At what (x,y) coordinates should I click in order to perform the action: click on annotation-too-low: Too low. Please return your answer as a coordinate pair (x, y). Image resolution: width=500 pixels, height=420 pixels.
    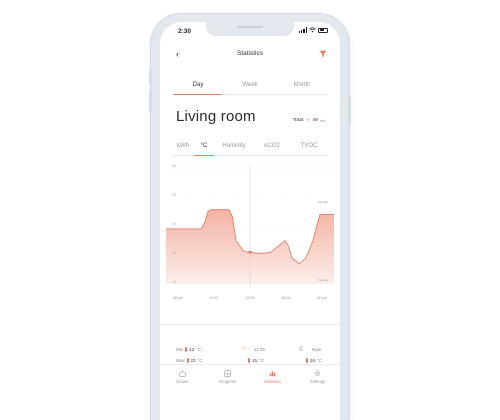
    Looking at the image, I should click on (324, 280).